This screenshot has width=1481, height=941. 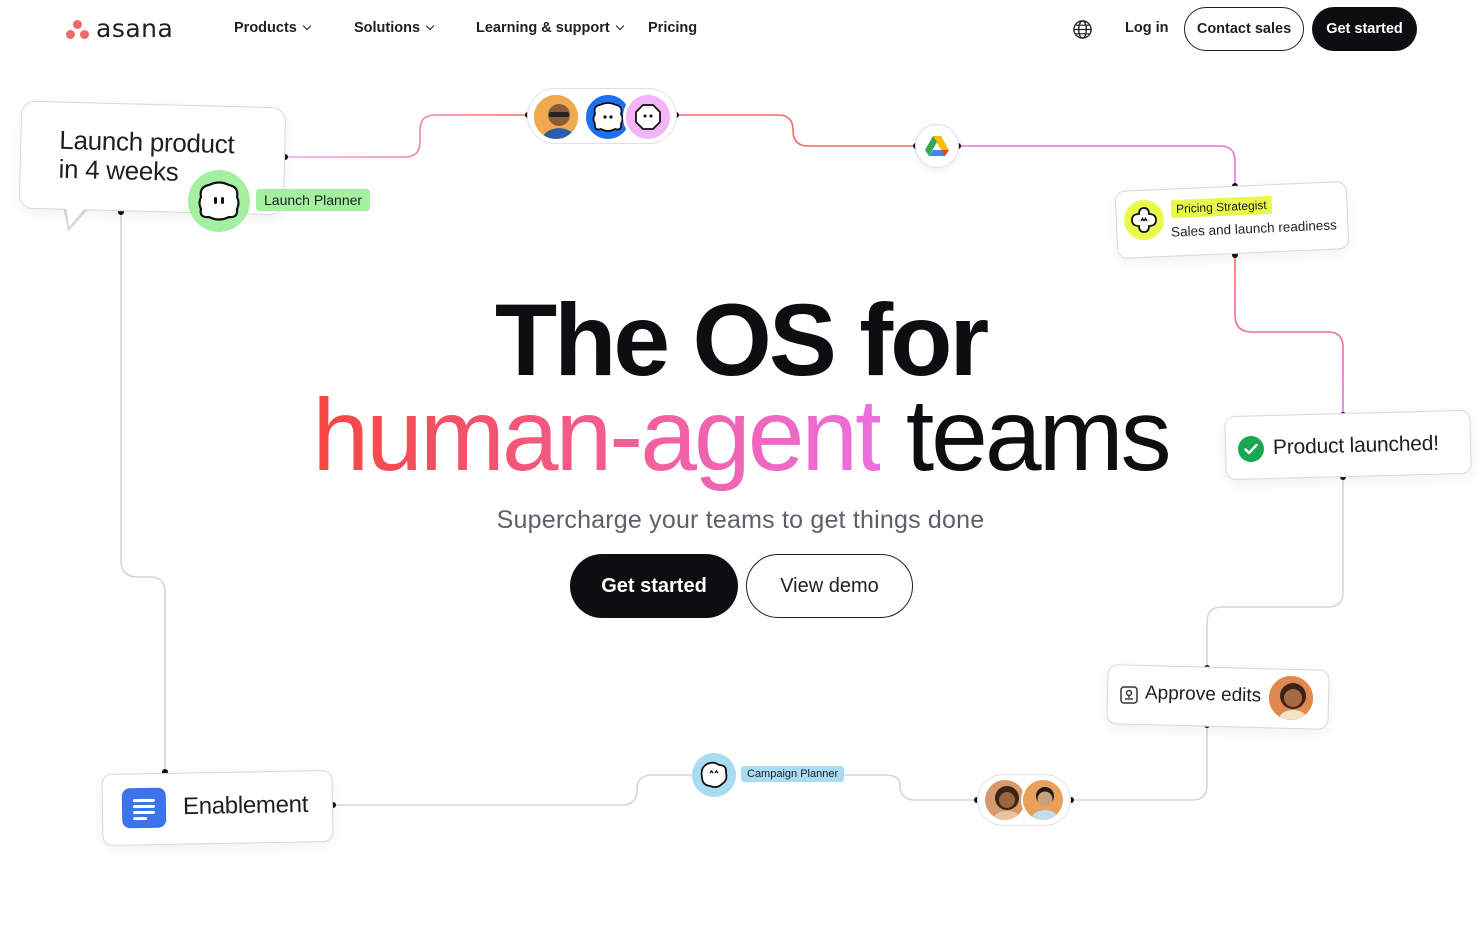 I want to click on nav-pricing-label: Pricing, so click(x=673, y=28).